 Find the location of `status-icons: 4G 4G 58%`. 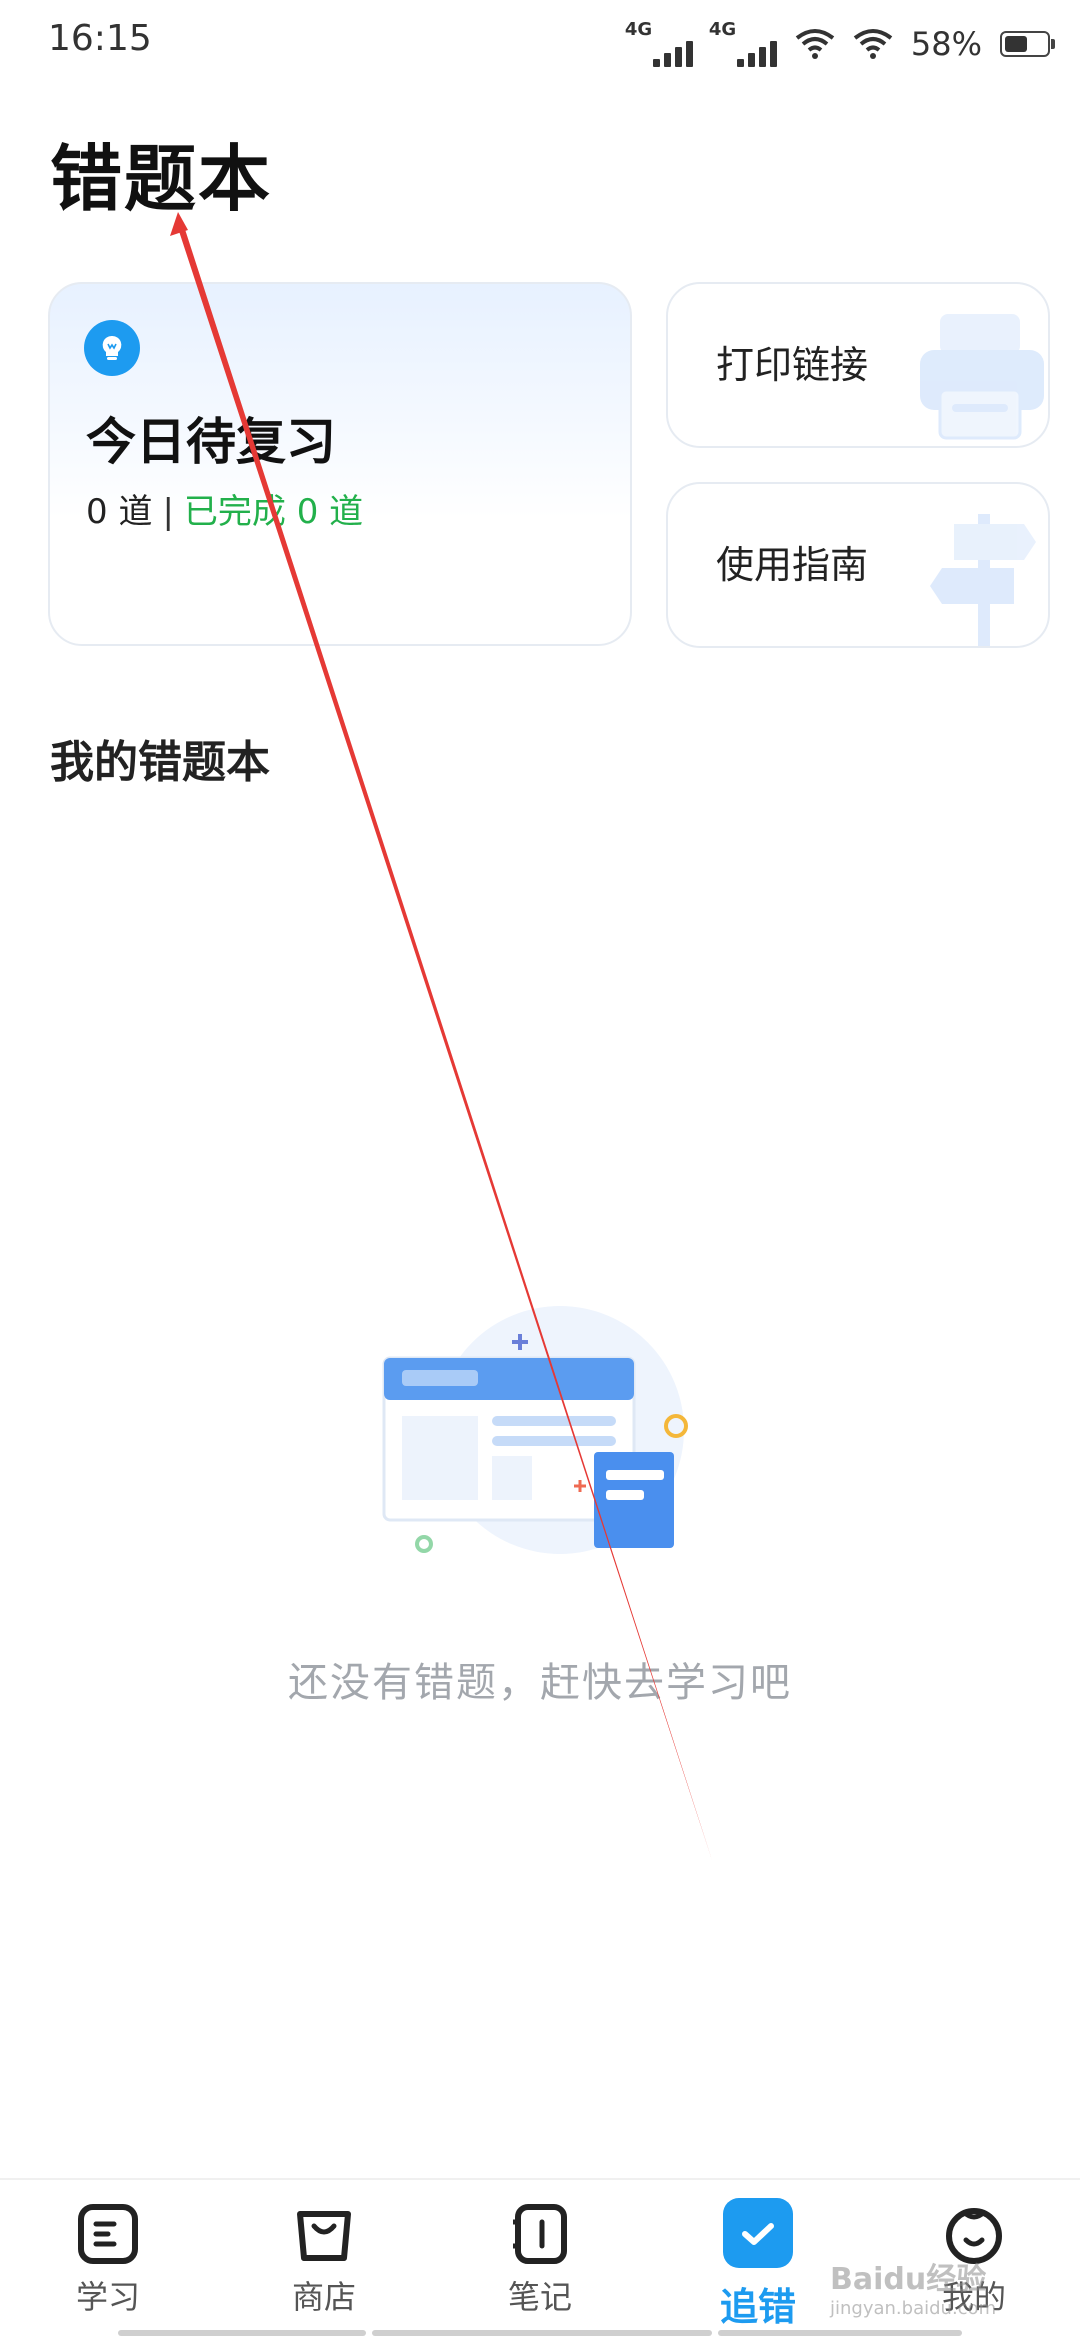

status-icons: 4G 4G 58% is located at coordinates (840, 43).